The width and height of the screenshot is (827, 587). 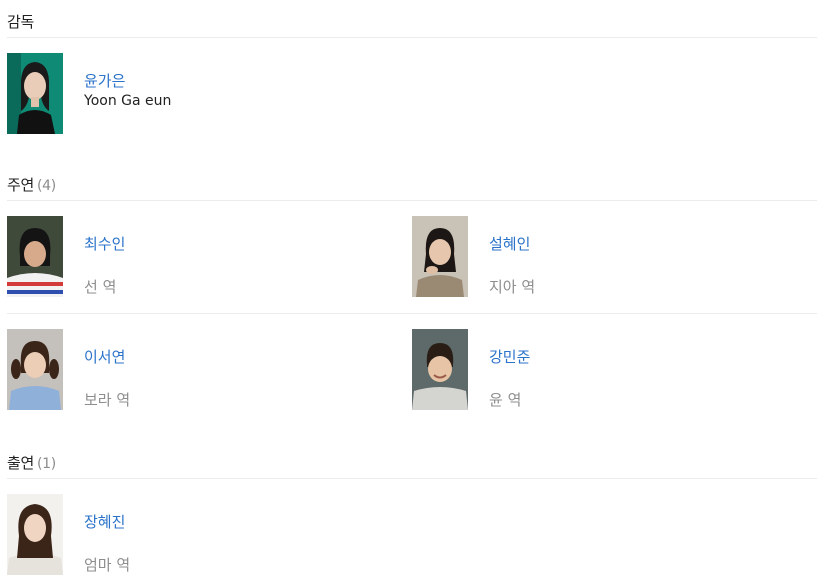 I want to click on lead-divider, so click(x=412, y=200).